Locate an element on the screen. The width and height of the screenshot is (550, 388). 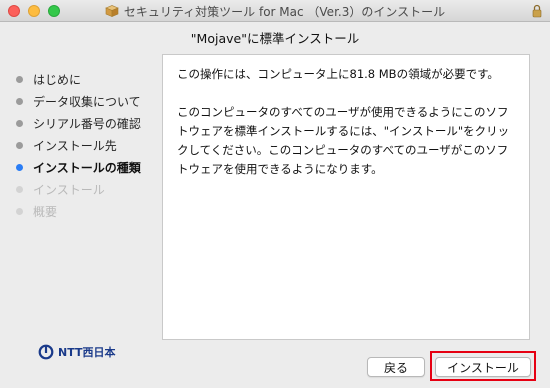
step-label: インストール先 is located at coordinates (75, 145).